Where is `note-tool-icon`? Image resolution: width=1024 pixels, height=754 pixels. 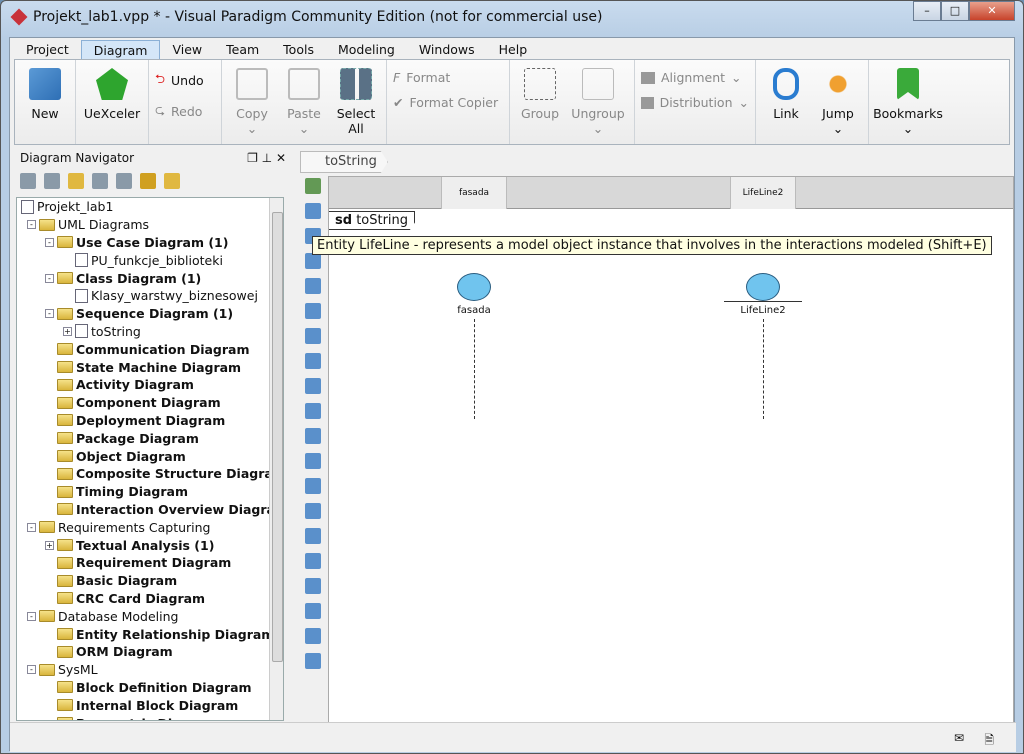
note-tool-icon is located at coordinates (313, 611).